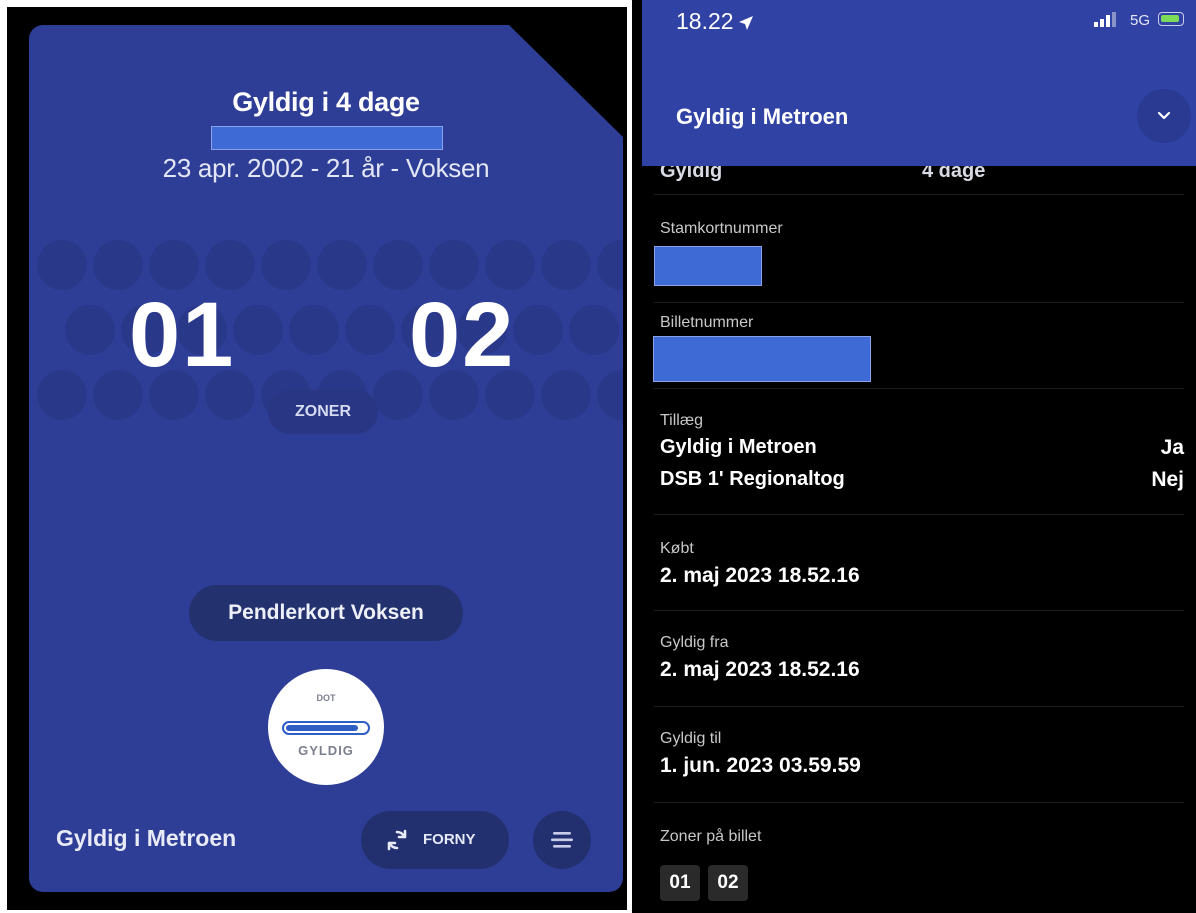 The height and width of the screenshot is (913, 1196). I want to click on zoner-label: Zoner på billet, so click(711, 836).